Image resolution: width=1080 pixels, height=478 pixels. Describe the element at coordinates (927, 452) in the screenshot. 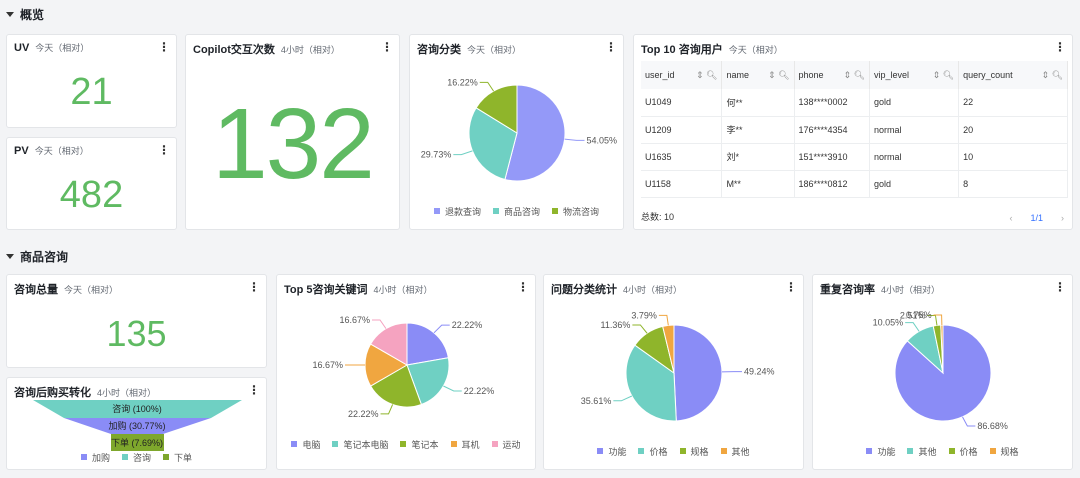

I see `legend-label: 其他` at that location.